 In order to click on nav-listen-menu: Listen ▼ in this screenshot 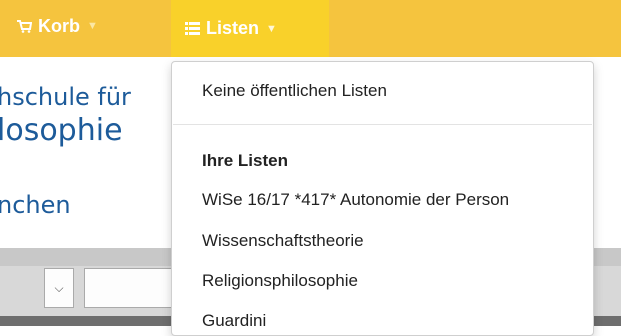, I will do `click(250, 28)`.